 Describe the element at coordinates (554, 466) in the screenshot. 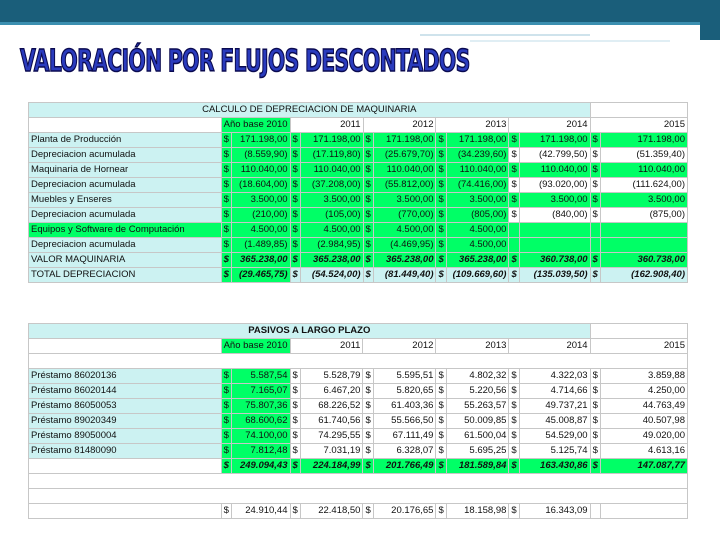

I see `total-value: 163.430,86` at that location.